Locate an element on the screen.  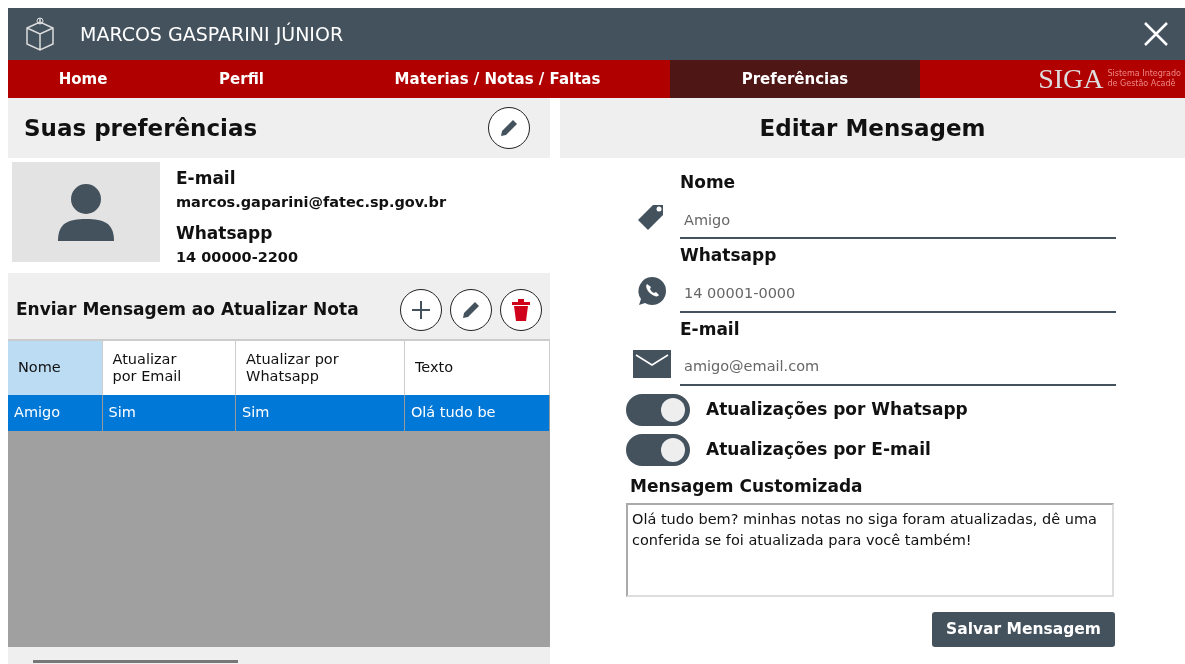
logo-tagline: de Gestão Acadê is located at coordinates (1141, 84).